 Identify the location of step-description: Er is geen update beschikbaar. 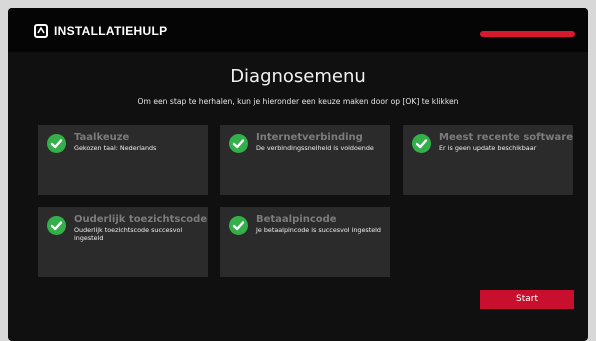
(488, 148).